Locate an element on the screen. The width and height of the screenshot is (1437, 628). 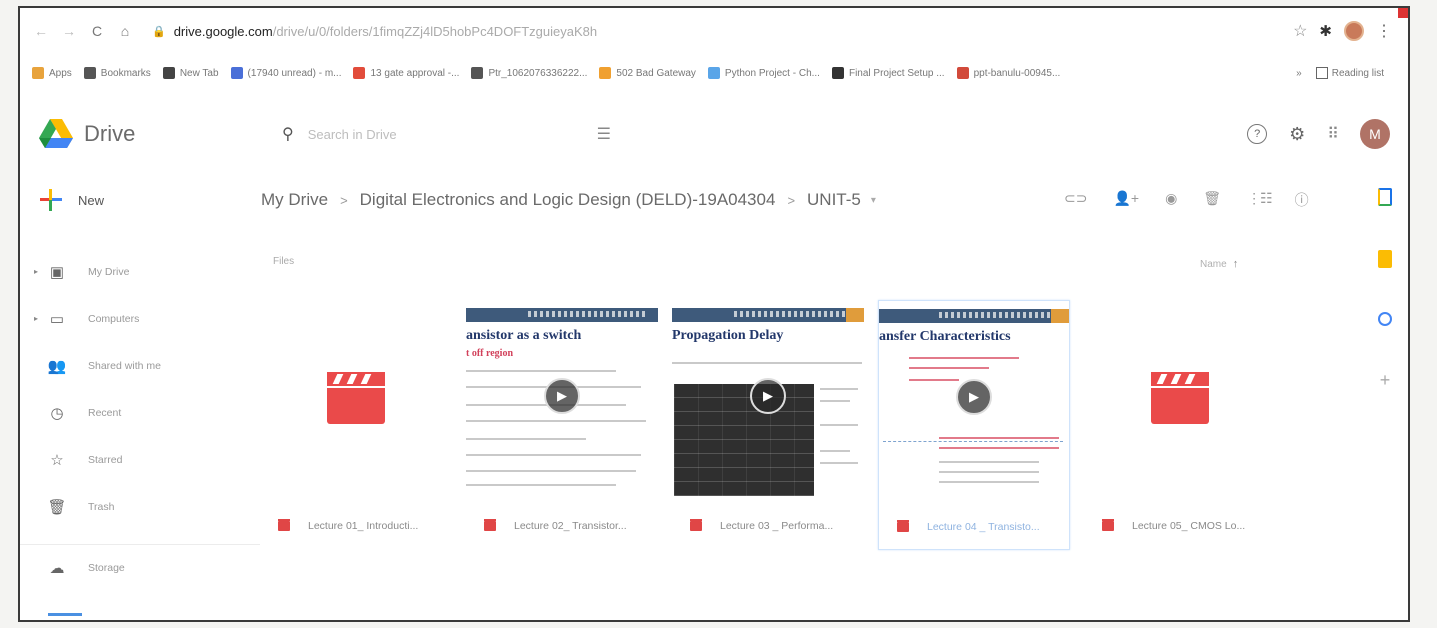
breadcrumb-my-drive: My Drive is located at coordinates (294, 200).